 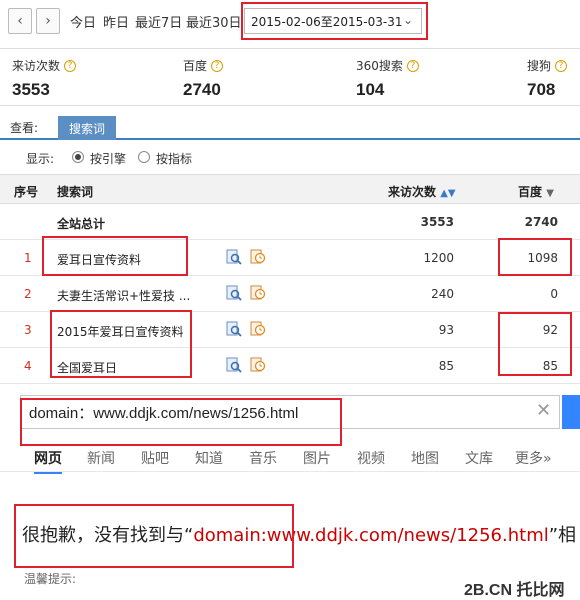 I want to click on search-input: domain：www.ddjk.com/news/1256.html, so click(x=290, y=412).